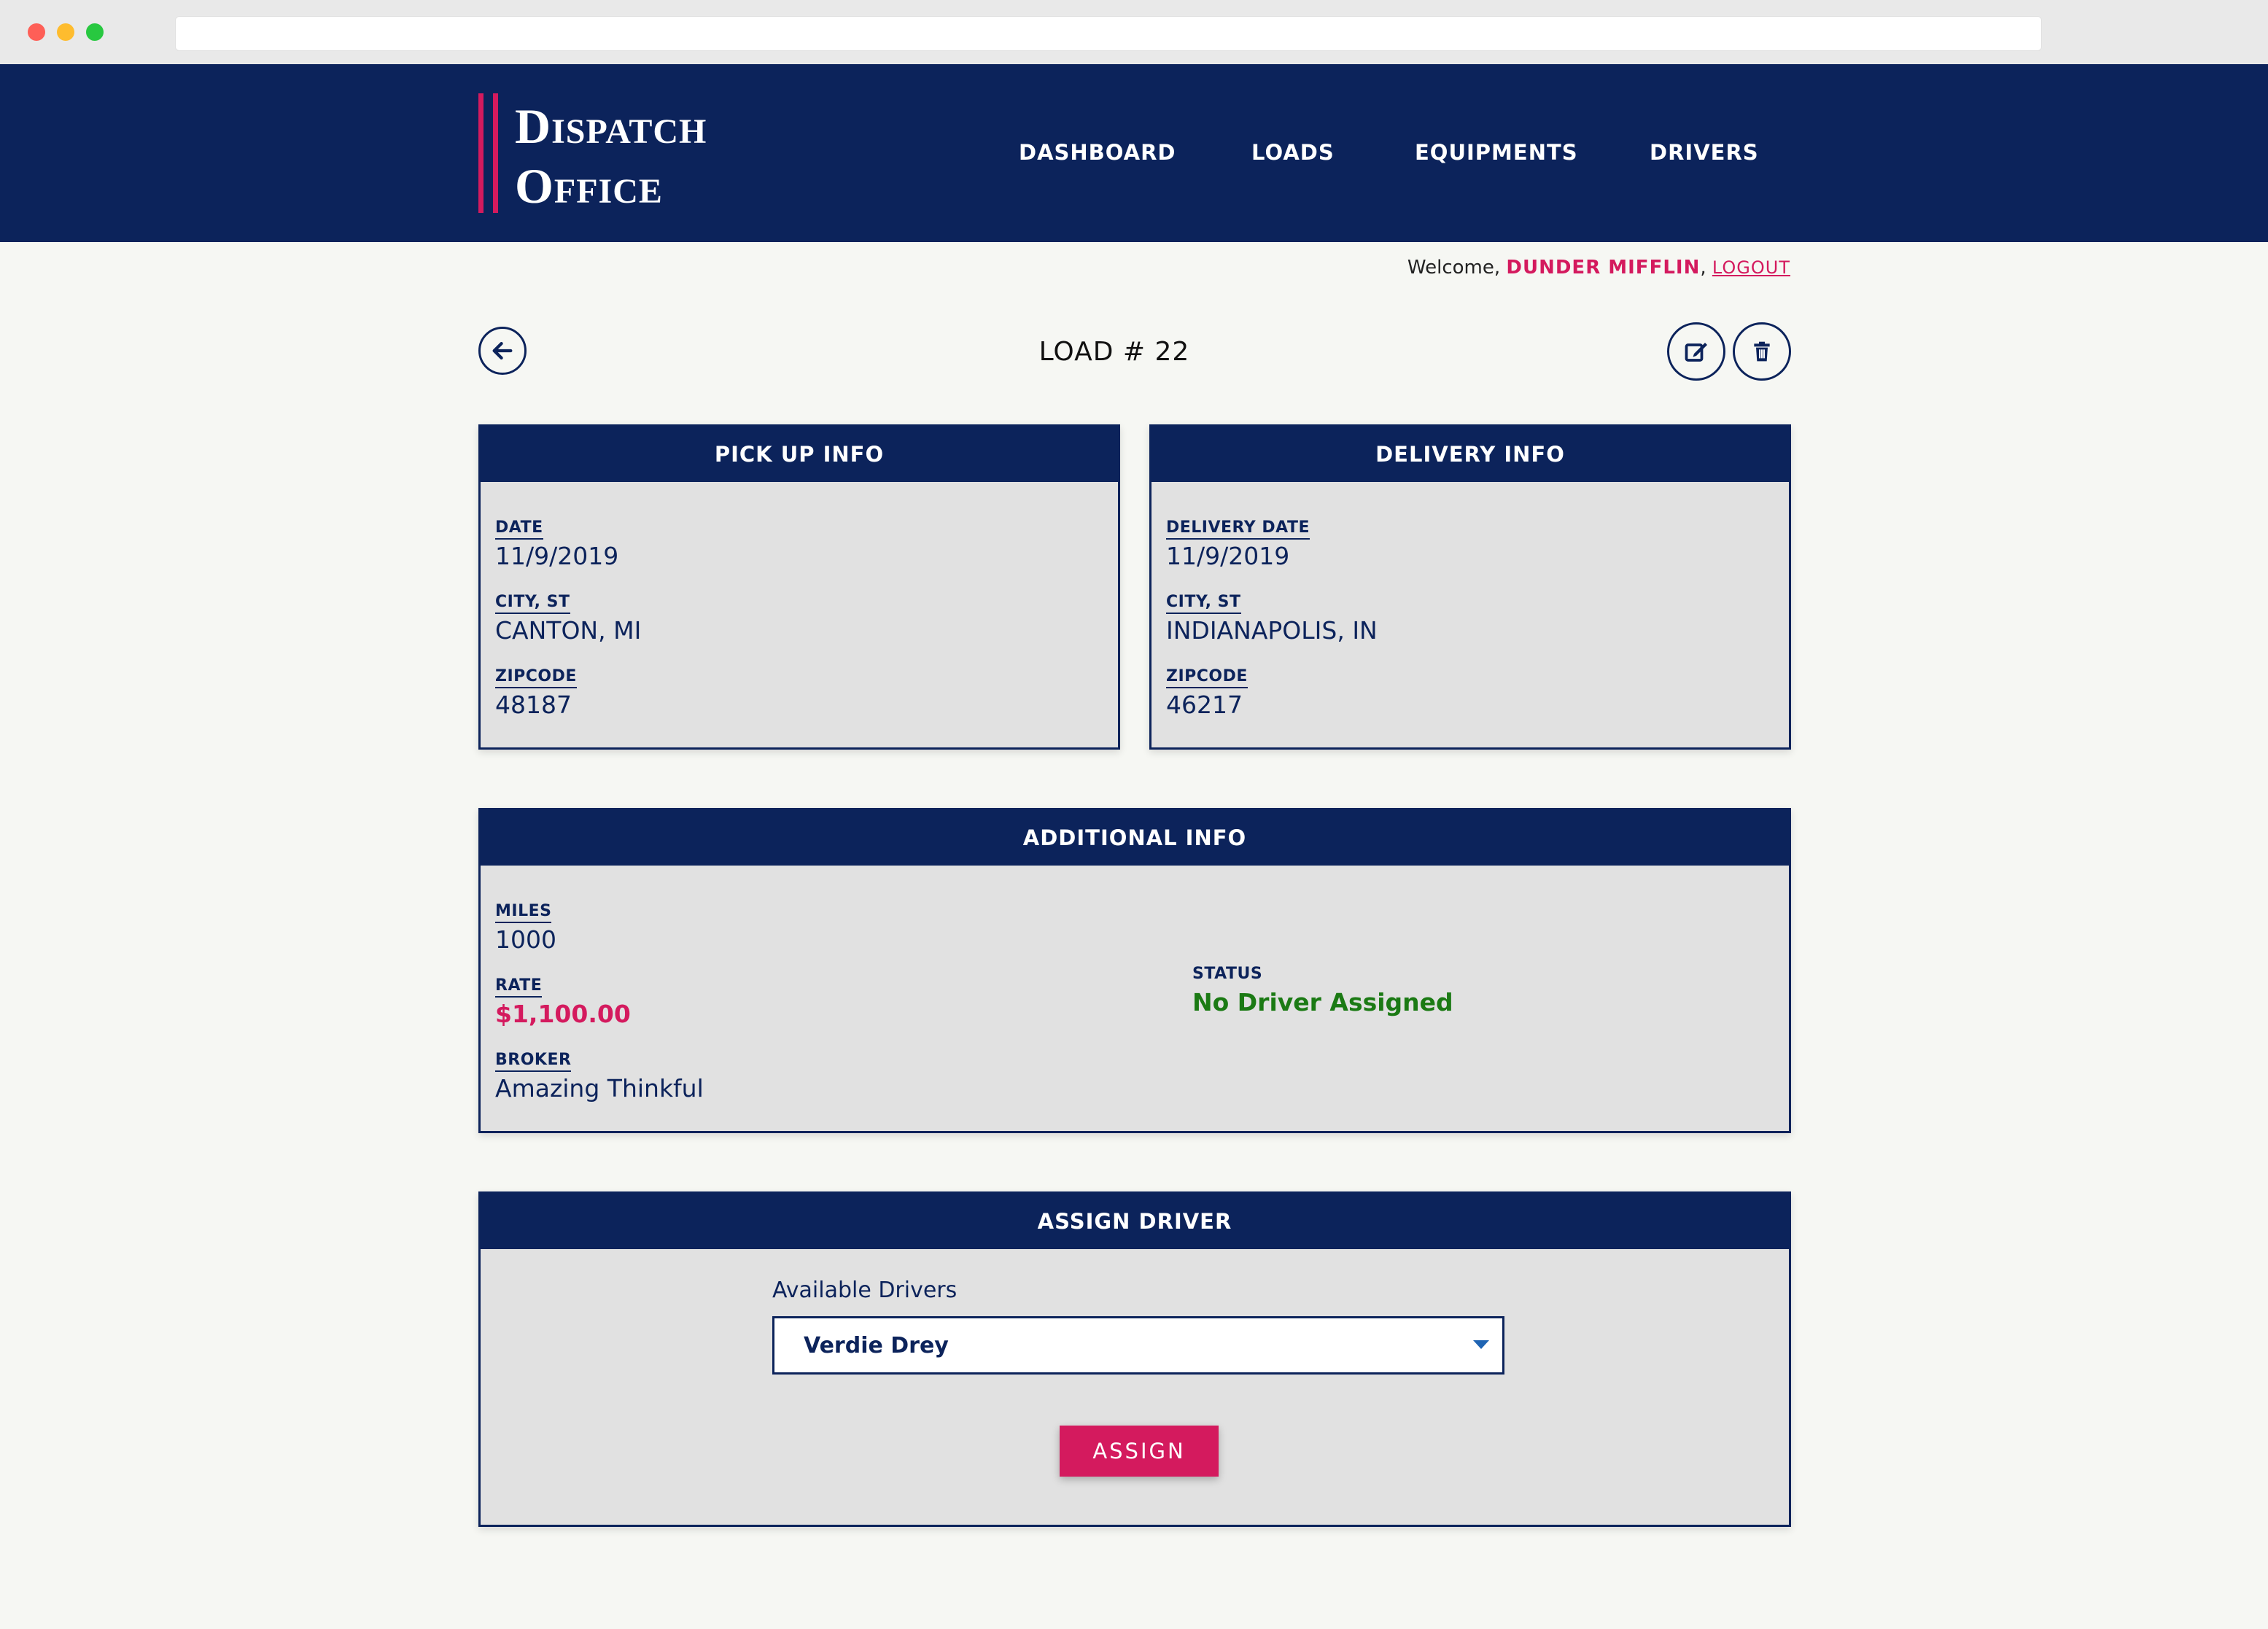 The image size is (2268, 1629). Describe the element at coordinates (877, 1346) in the screenshot. I see `selected-driver: Verdie Drey` at that location.